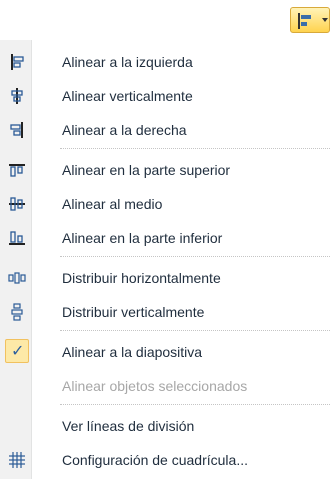 The height and width of the screenshot is (479, 335). Describe the element at coordinates (128, 426) in the screenshot. I see `menu-item-label: Ver líneas de división` at that location.